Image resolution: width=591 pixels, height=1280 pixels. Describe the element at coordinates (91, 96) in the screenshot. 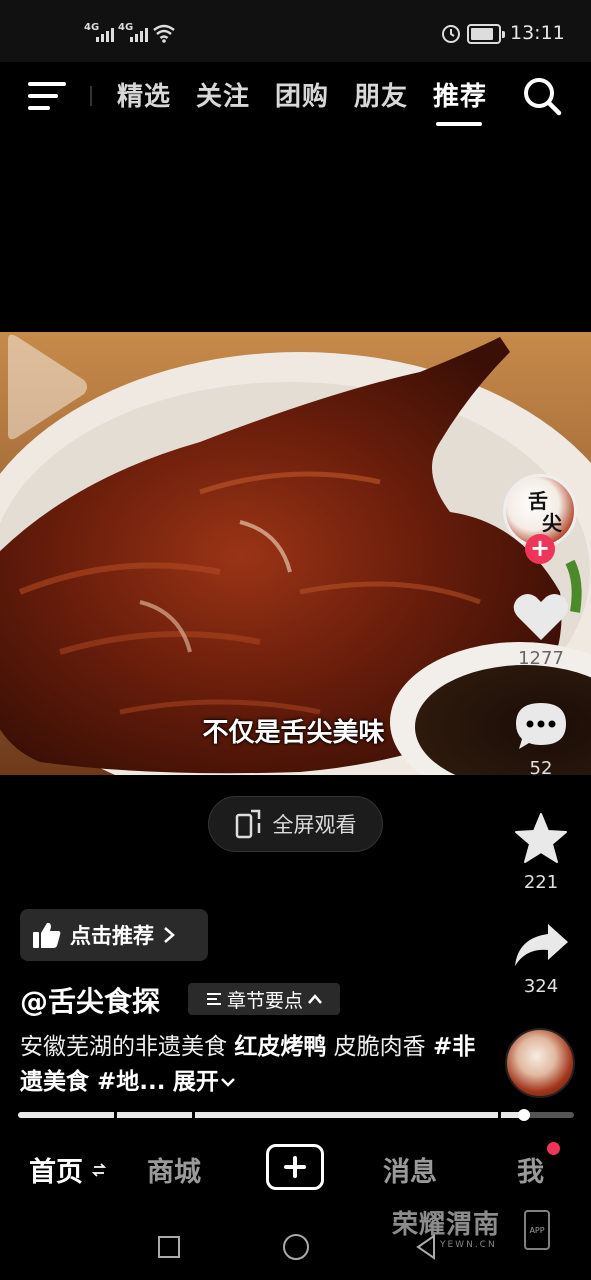

I see `nav-divider` at that location.